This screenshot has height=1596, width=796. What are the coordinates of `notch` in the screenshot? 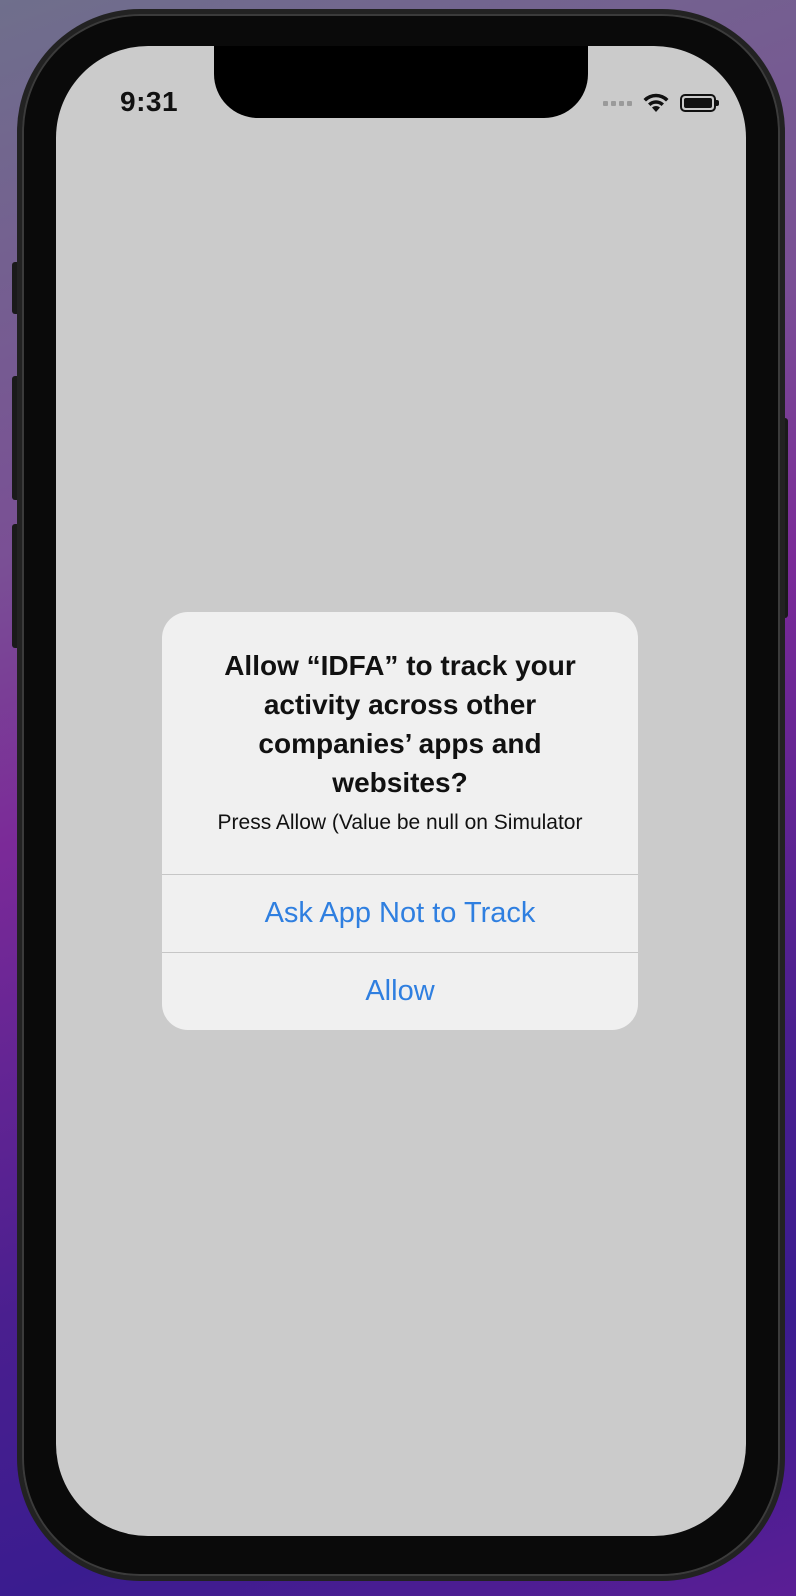 It's located at (401, 82).